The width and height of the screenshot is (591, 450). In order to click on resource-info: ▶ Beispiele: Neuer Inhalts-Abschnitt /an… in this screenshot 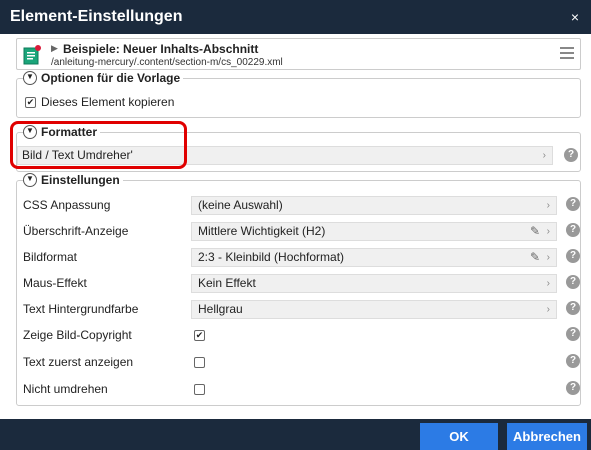, I will do `click(298, 54)`.